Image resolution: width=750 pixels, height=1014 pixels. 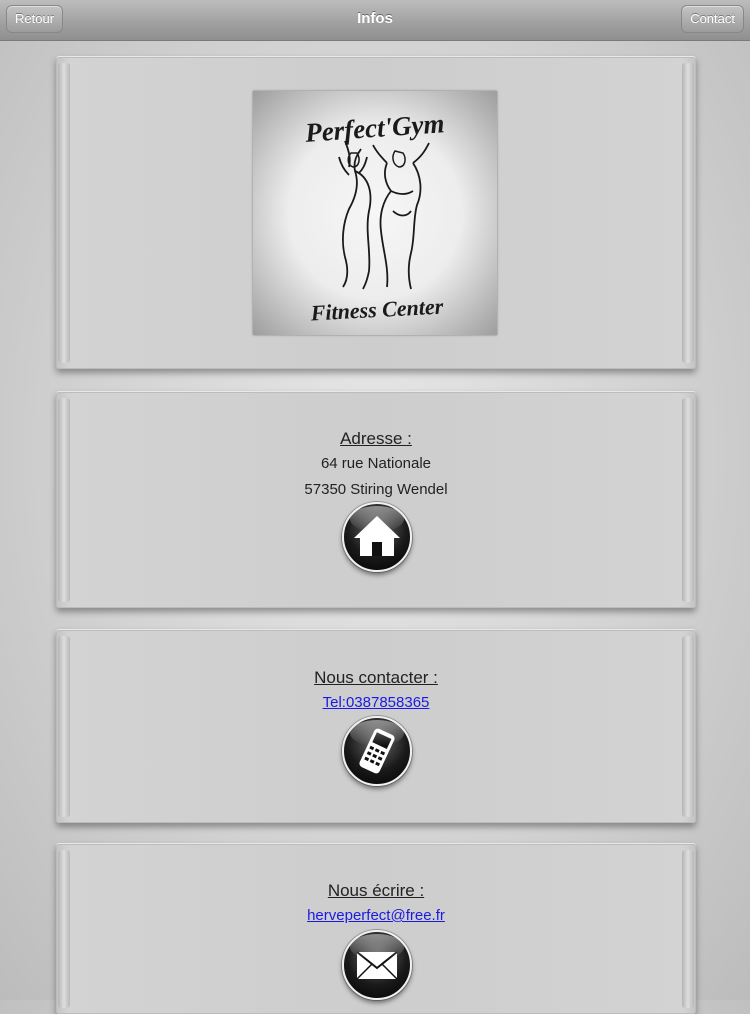 I want to click on mobile-phone-icon, so click(x=377, y=751).